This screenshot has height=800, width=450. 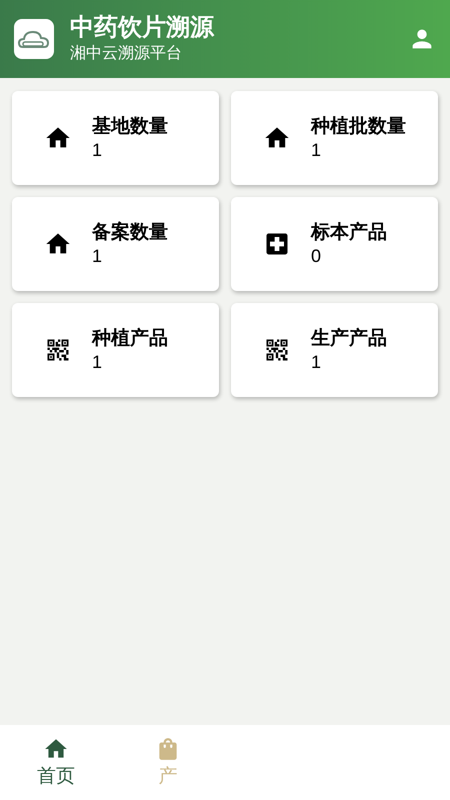 I want to click on stat-label: 基地数量, so click(x=130, y=127).